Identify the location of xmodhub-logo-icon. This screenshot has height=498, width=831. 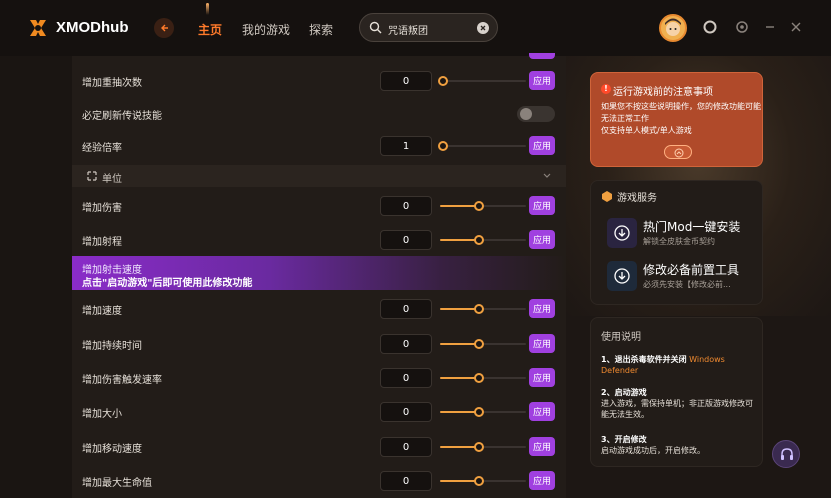
(38, 28).